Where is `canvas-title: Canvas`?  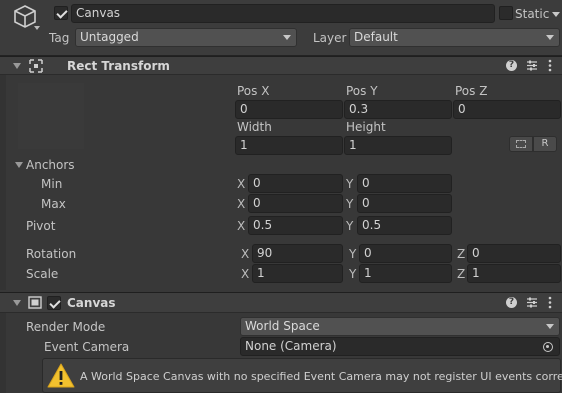
canvas-title: Canvas is located at coordinates (91, 303).